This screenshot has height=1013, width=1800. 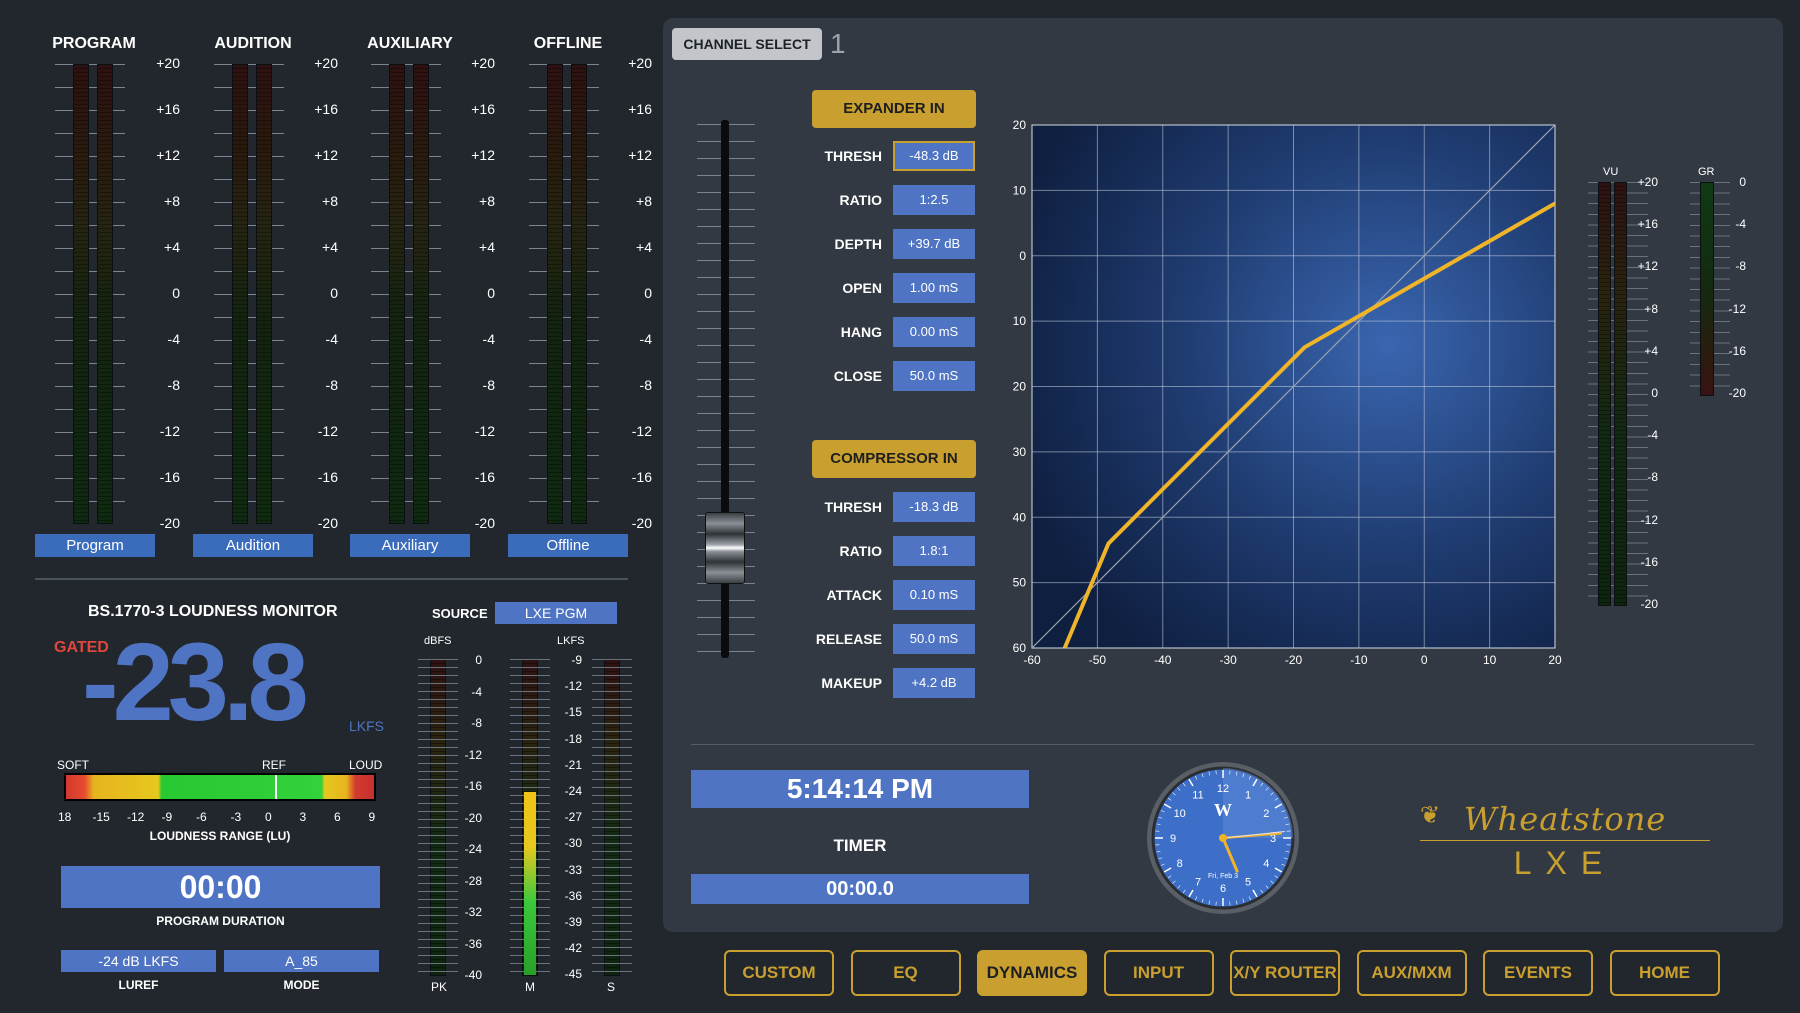 I want to click on gr-scale-label: -8, so click(x=1740, y=266).